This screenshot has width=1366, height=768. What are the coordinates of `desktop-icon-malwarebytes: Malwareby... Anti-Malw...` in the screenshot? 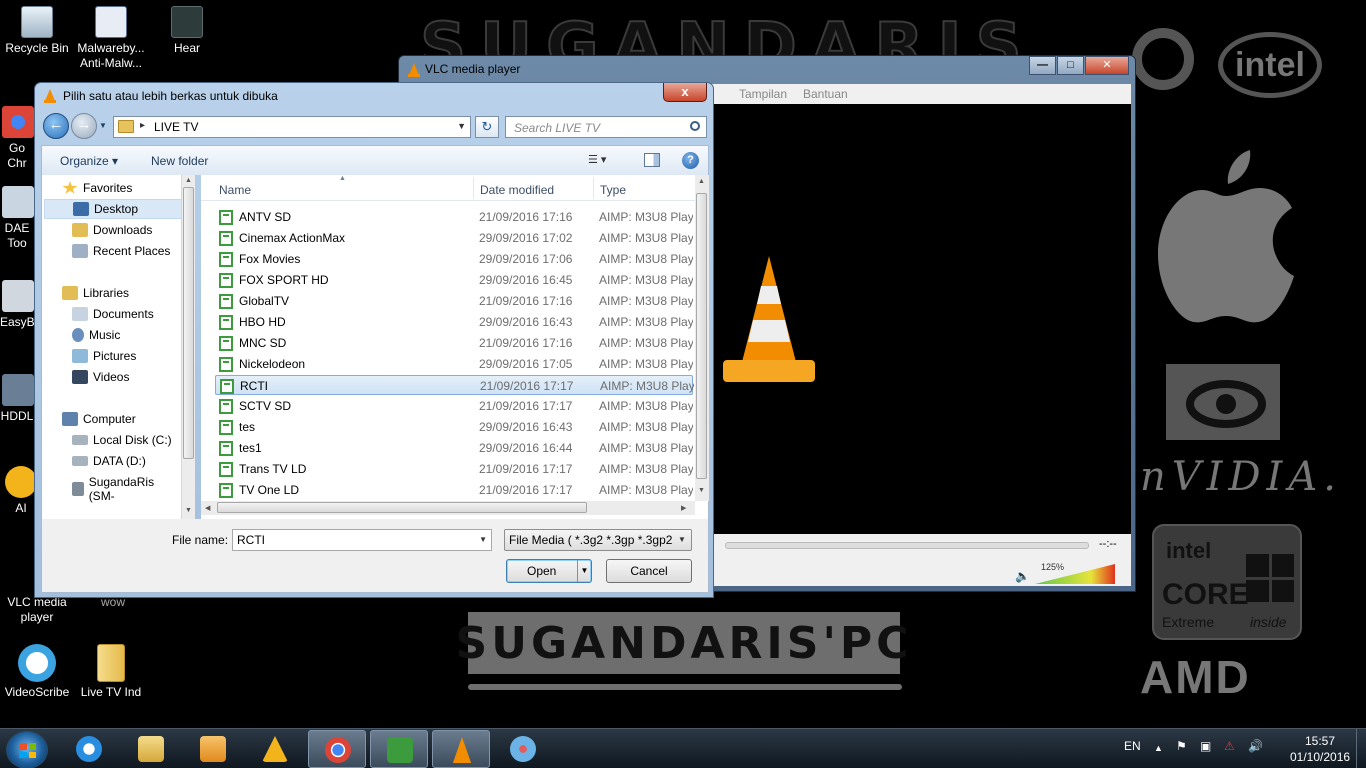 It's located at (111, 38).